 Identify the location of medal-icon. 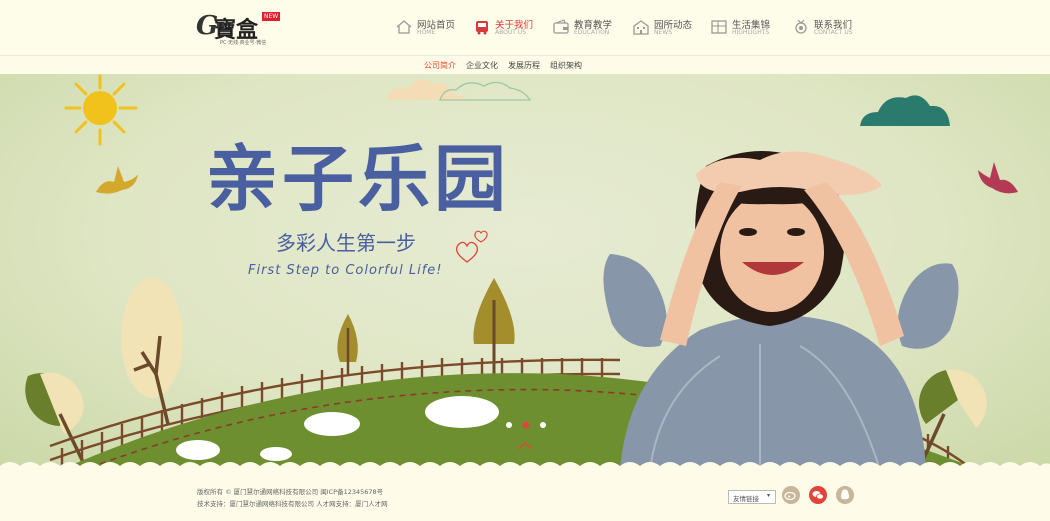
(801, 26).